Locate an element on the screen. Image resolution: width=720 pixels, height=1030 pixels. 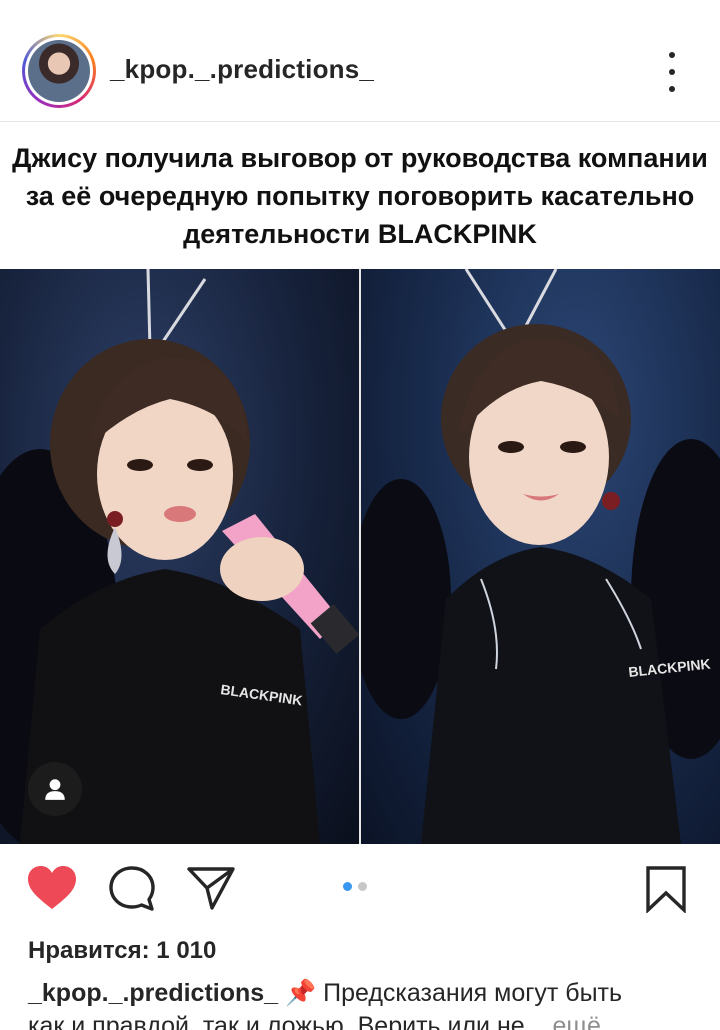
caption-text: Предсказания могут быть is located at coordinates (473, 993).